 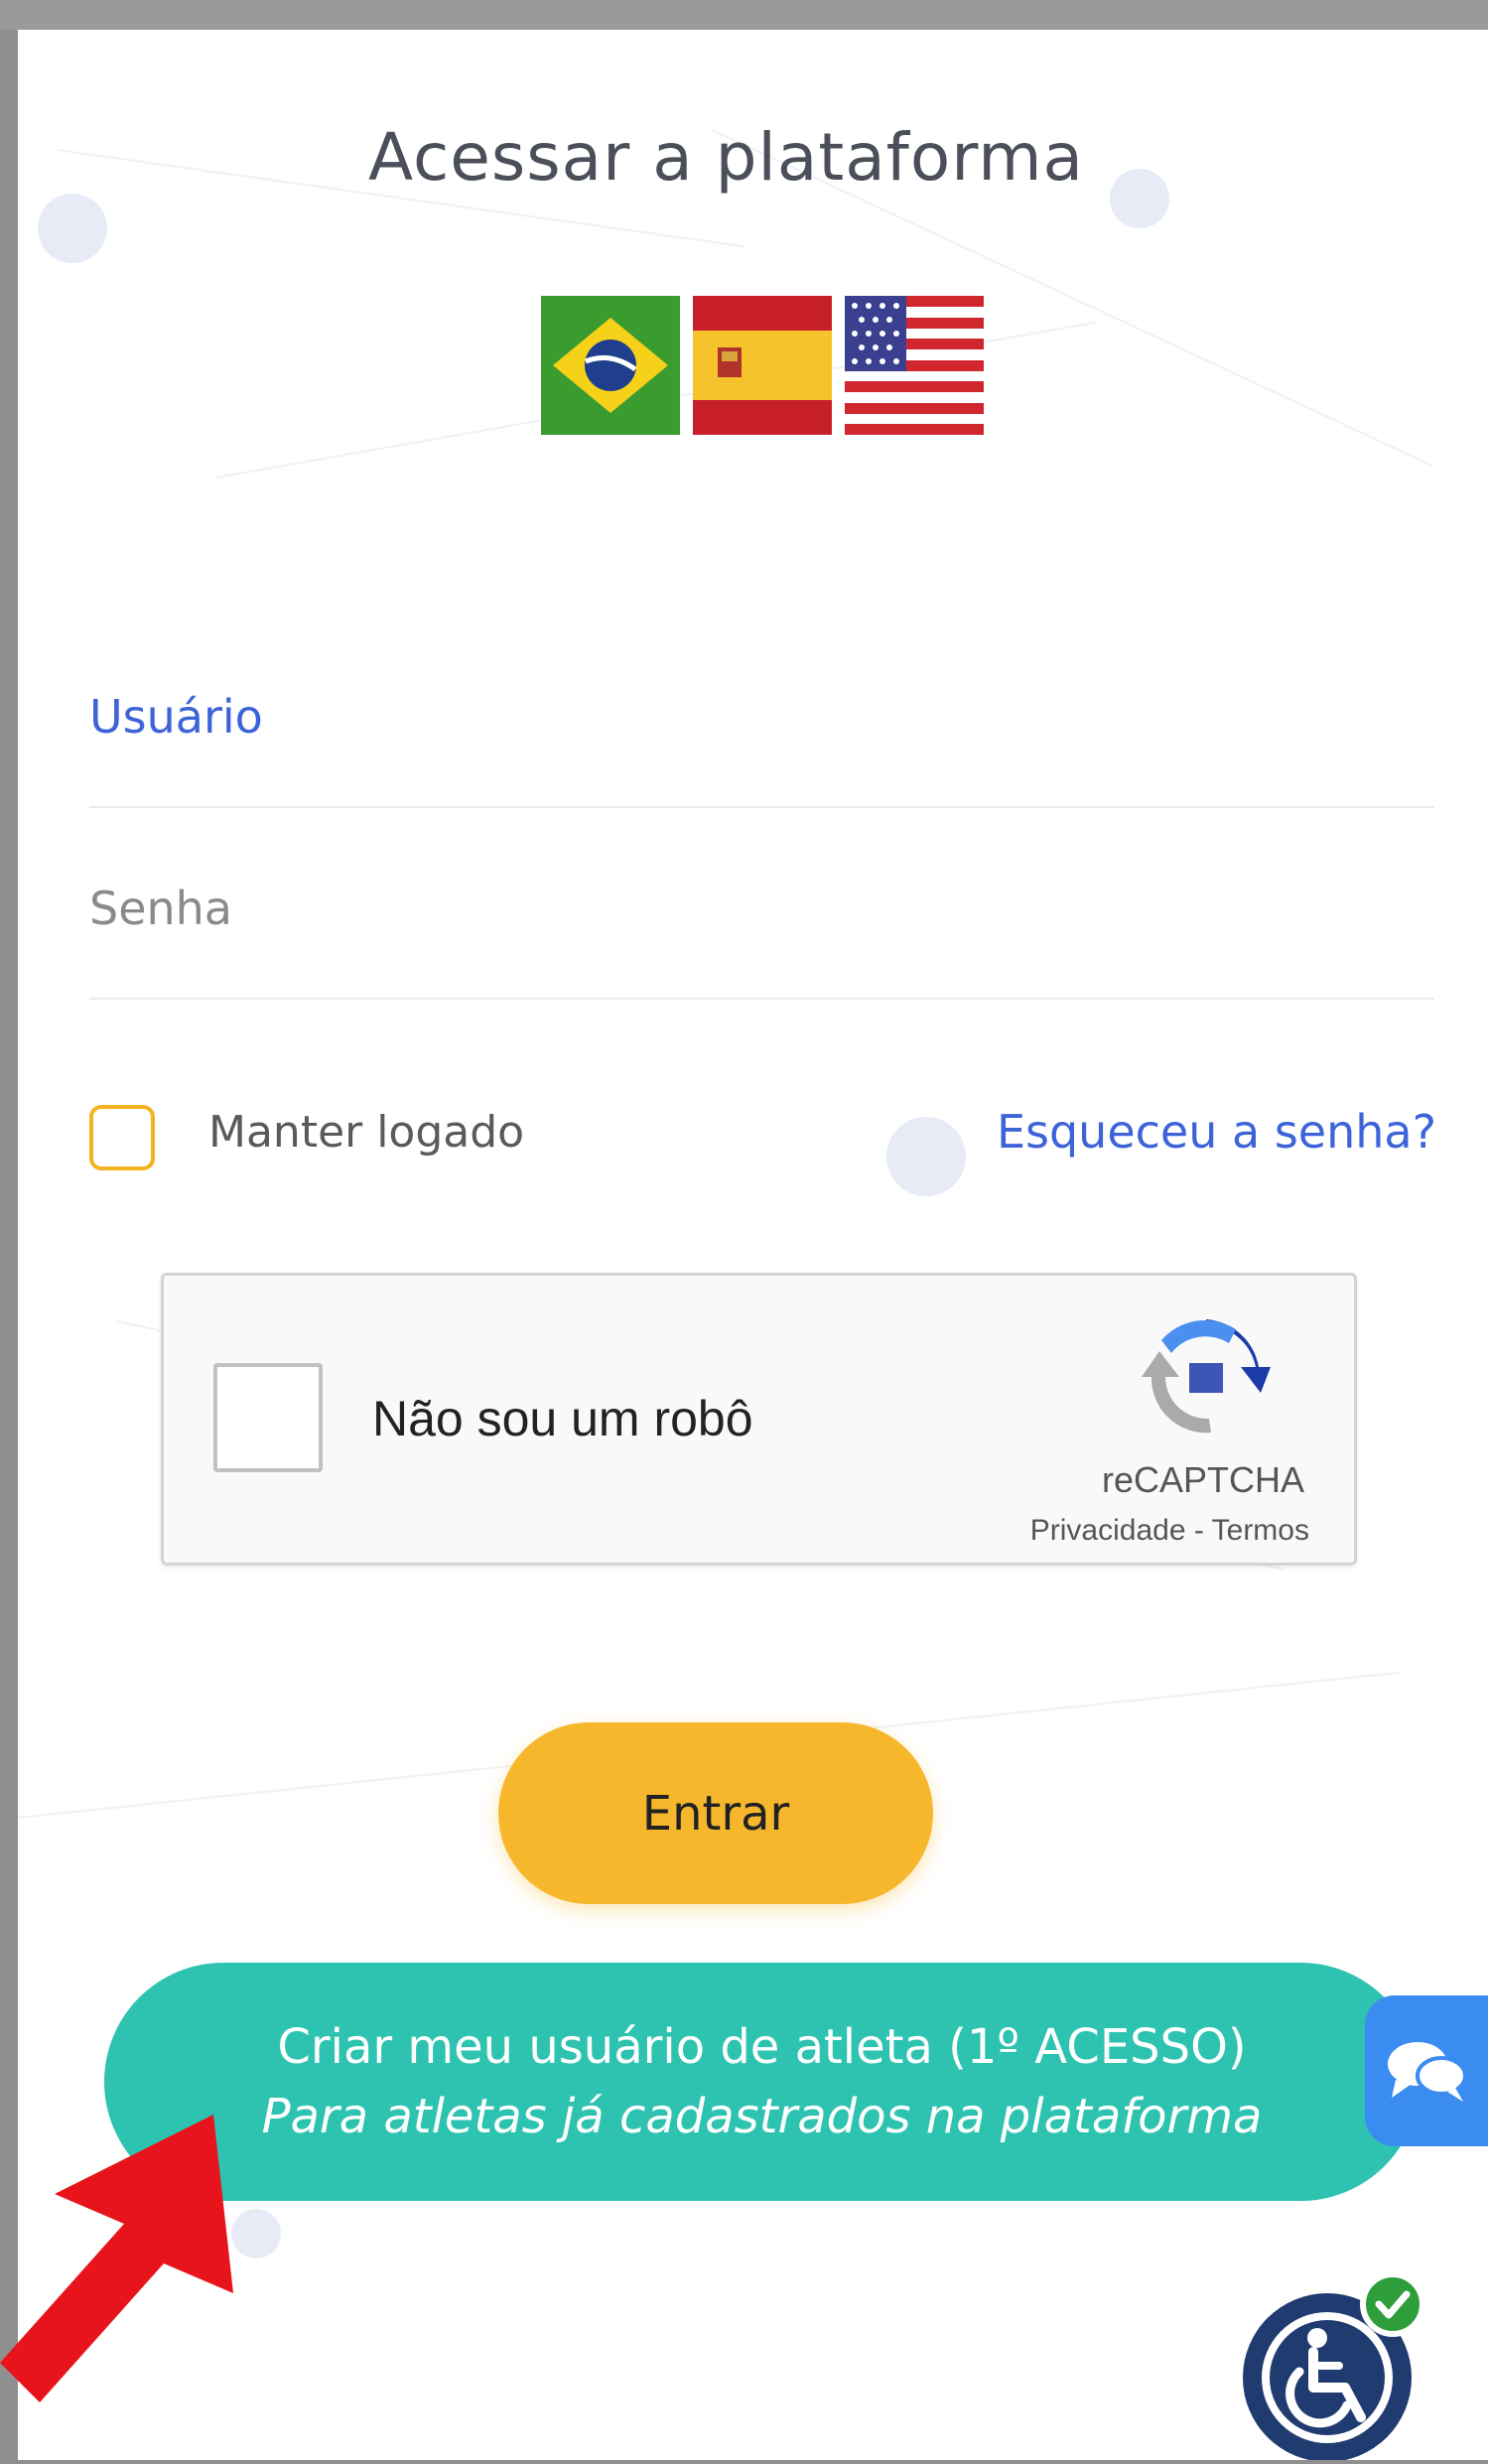 I want to click on language-selector, so click(x=762, y=365).